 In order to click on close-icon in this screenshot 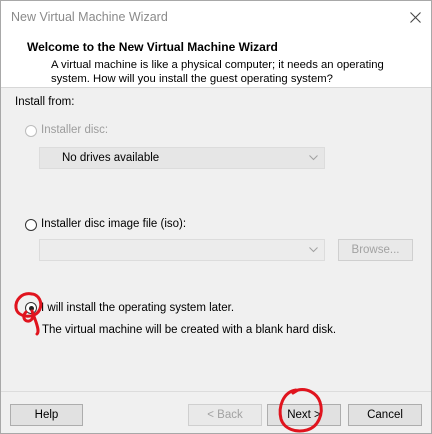, I will do `click(415, 17)`.